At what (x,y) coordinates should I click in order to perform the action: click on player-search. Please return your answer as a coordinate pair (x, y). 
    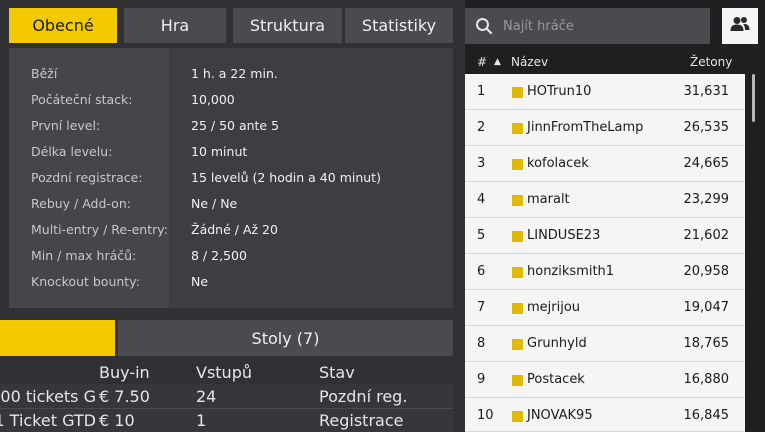
    Looking at the image, I should click on (587, 26).